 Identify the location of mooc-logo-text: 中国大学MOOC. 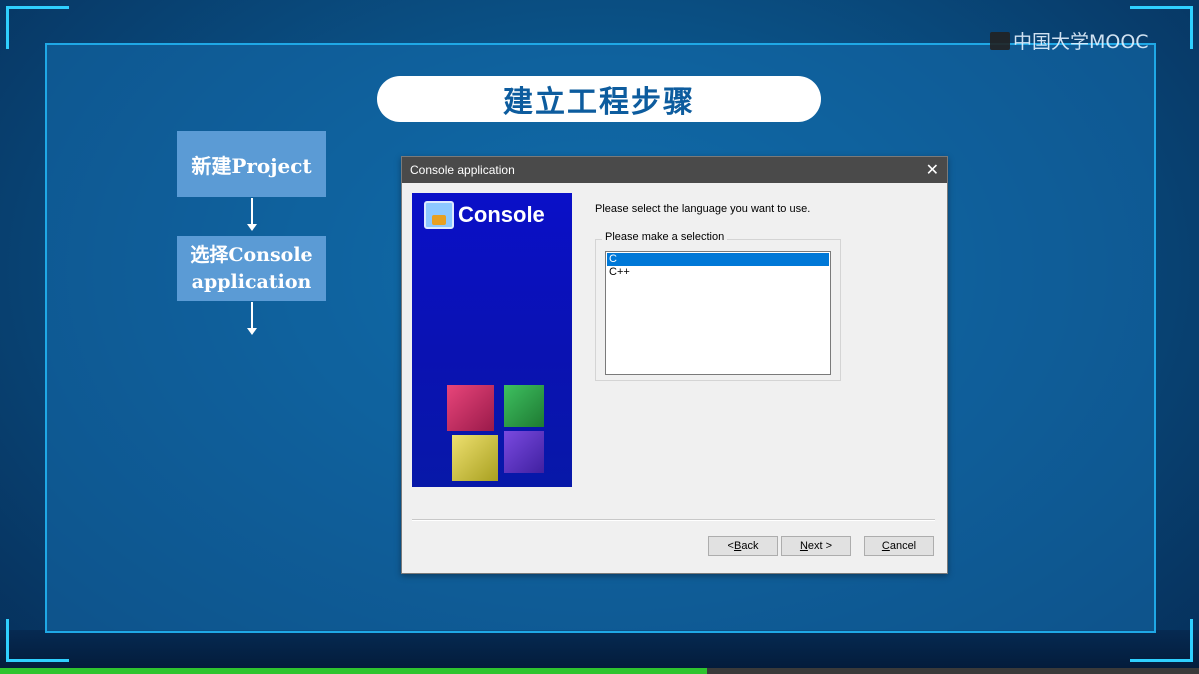
(1081, 42).